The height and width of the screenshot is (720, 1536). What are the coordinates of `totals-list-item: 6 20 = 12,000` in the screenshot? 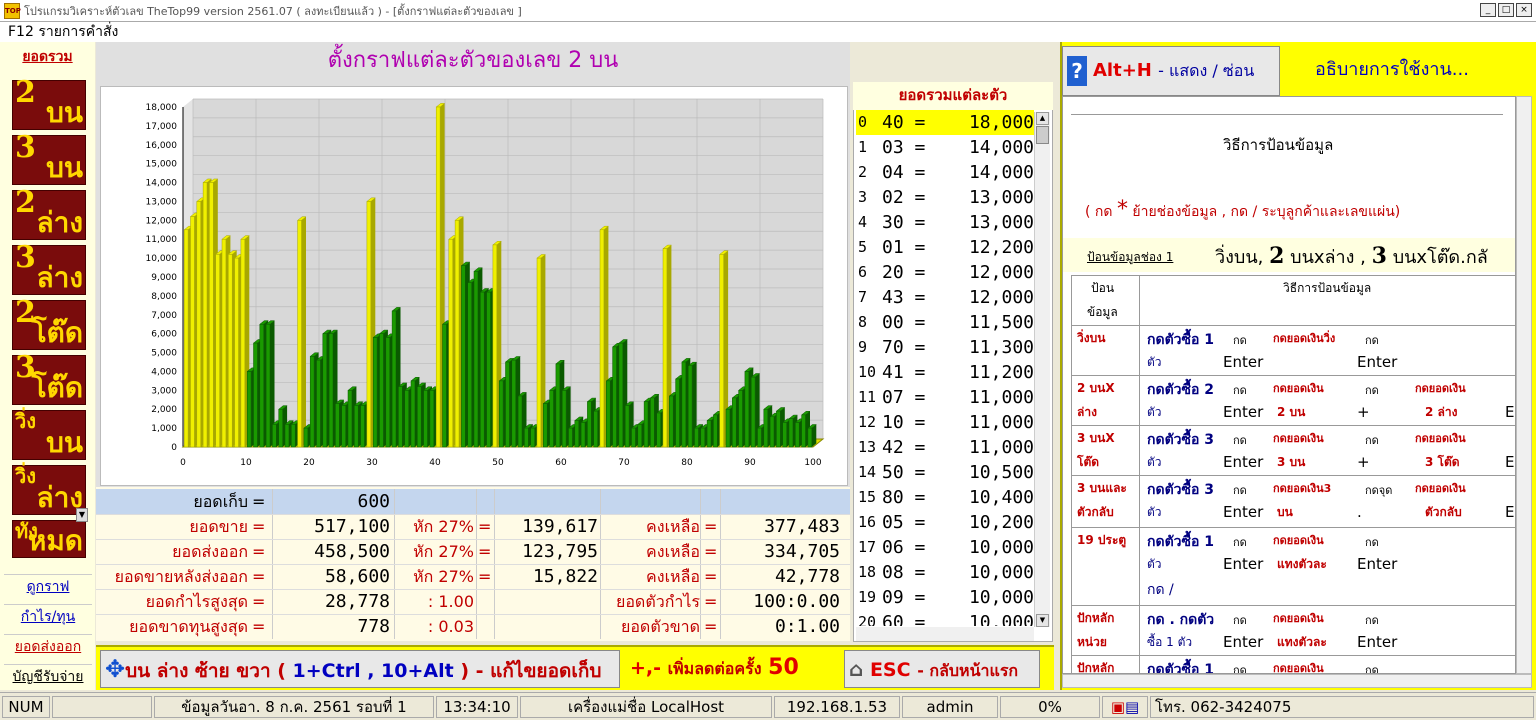 It's located at (945, 272).